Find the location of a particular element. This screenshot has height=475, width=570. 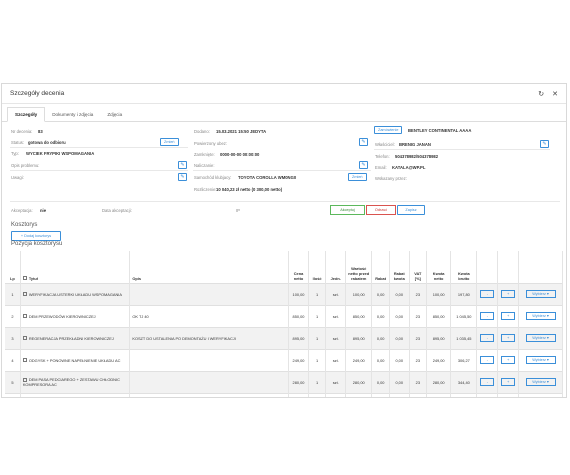

edit-owner-icon: ✎ is located at coordinates (544, 144).